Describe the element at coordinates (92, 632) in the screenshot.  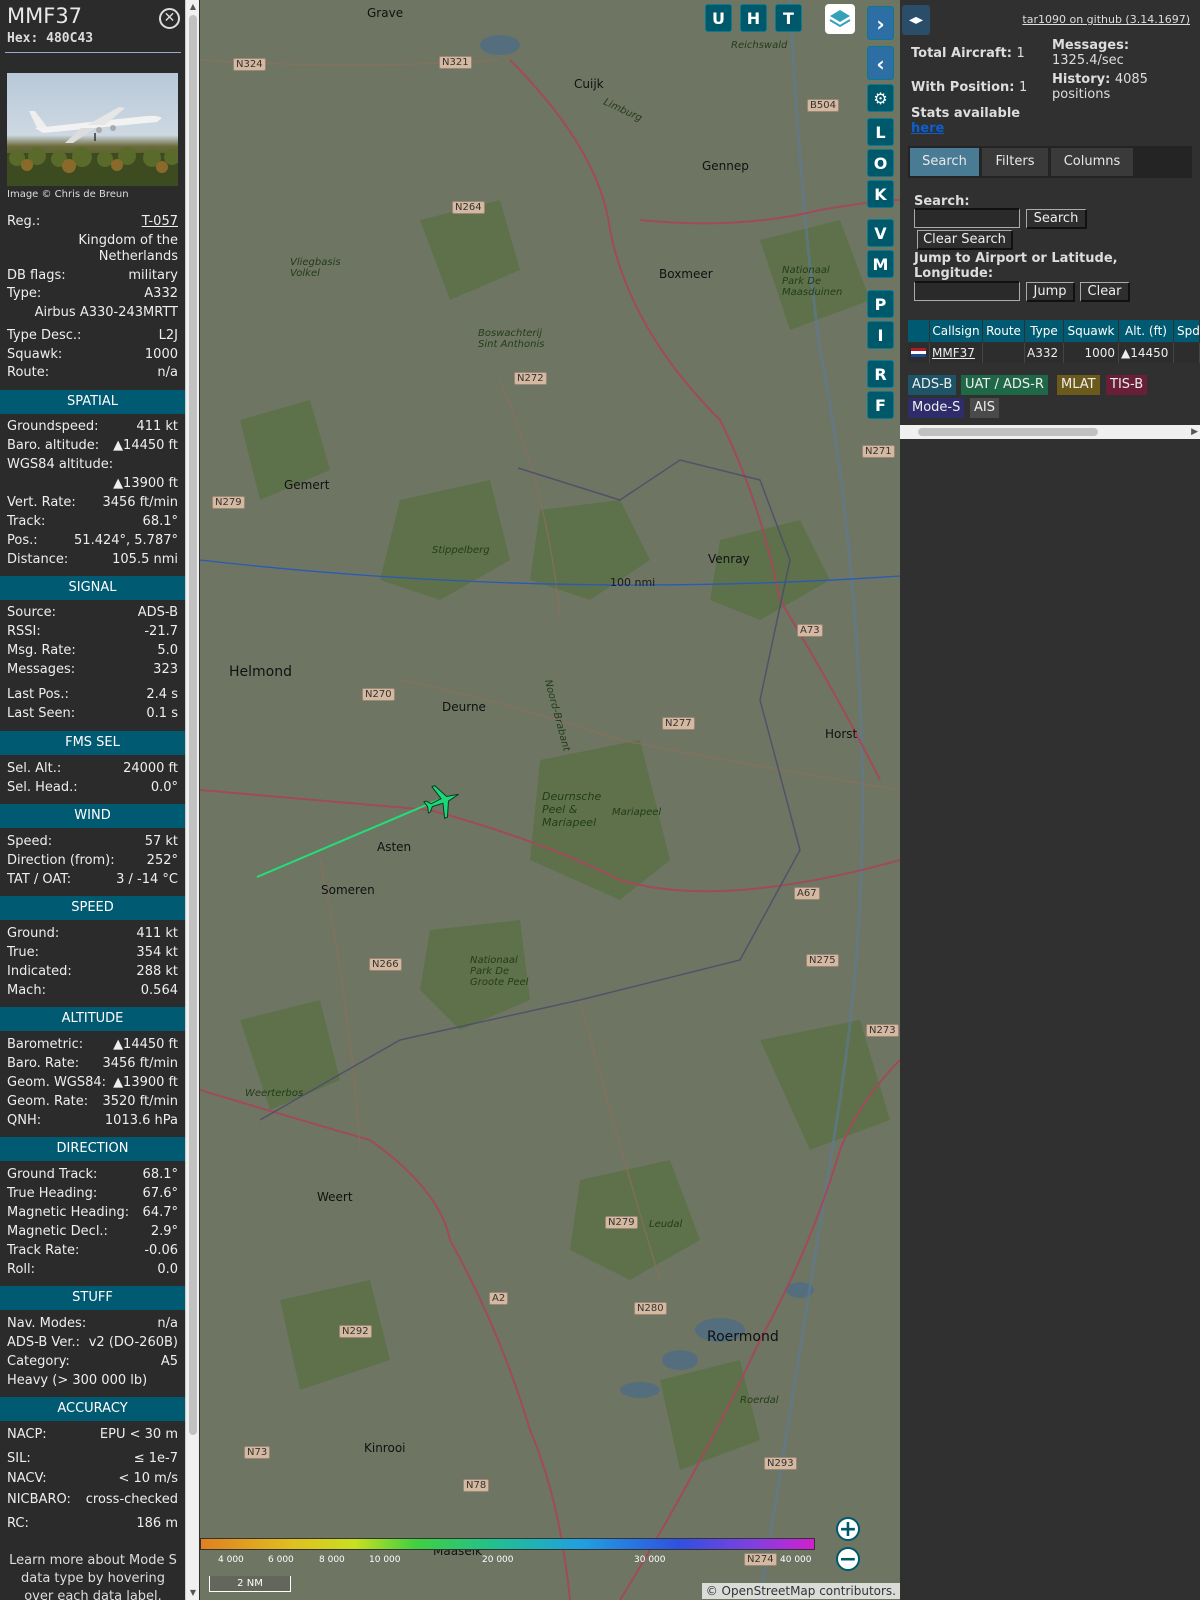
I see `rssi-row: RSSI: -21.7` at that location.